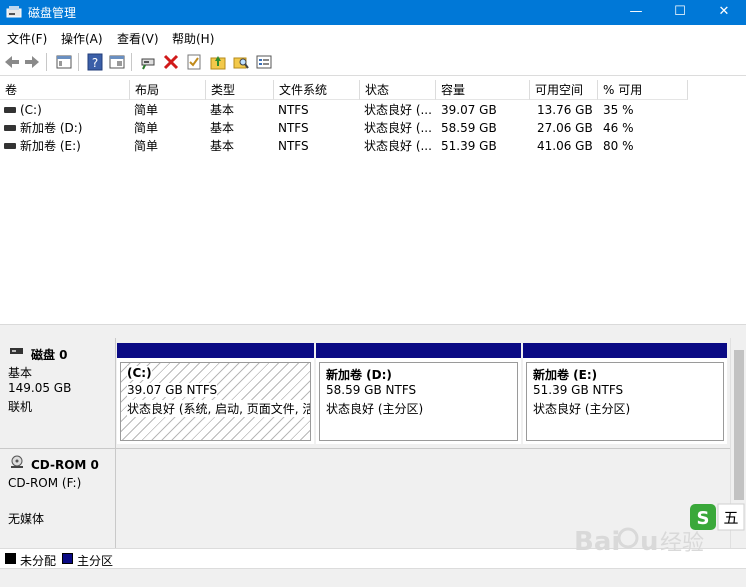 Image resolution: width=746 pixels, height=587 pixels. I want to click on table-row: 新加卷 (D:), so click(66, 128).